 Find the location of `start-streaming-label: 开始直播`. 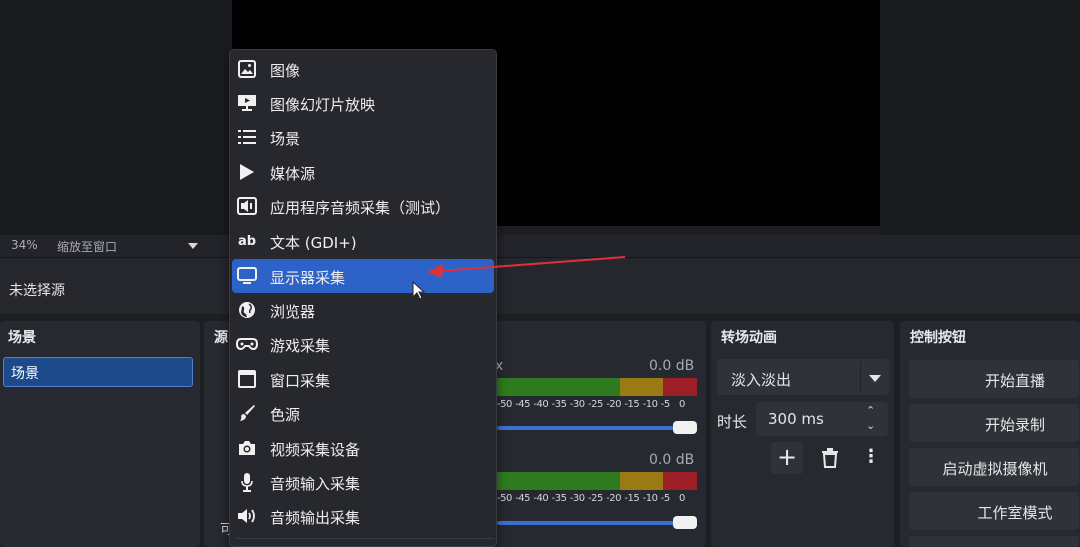

start-streaming-label: 开始直播 is located at coordinates (1014, 381).